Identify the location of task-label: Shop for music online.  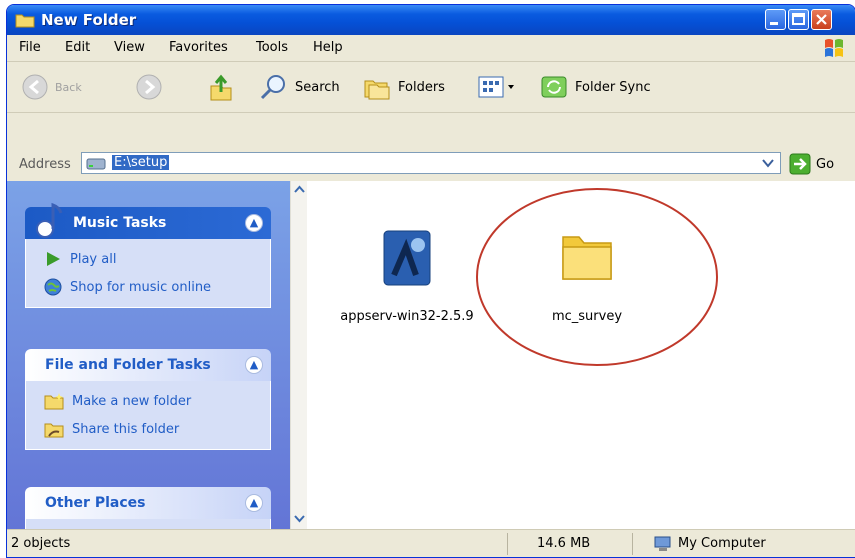
(141, 287).